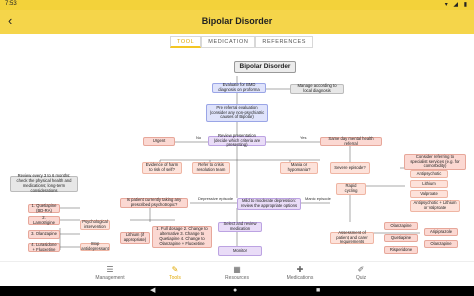  What do you see at coordinates (299, 168) in the screenshot?
I see `node-mania: Mania or hypomania?` at bounding box center [299, 168].